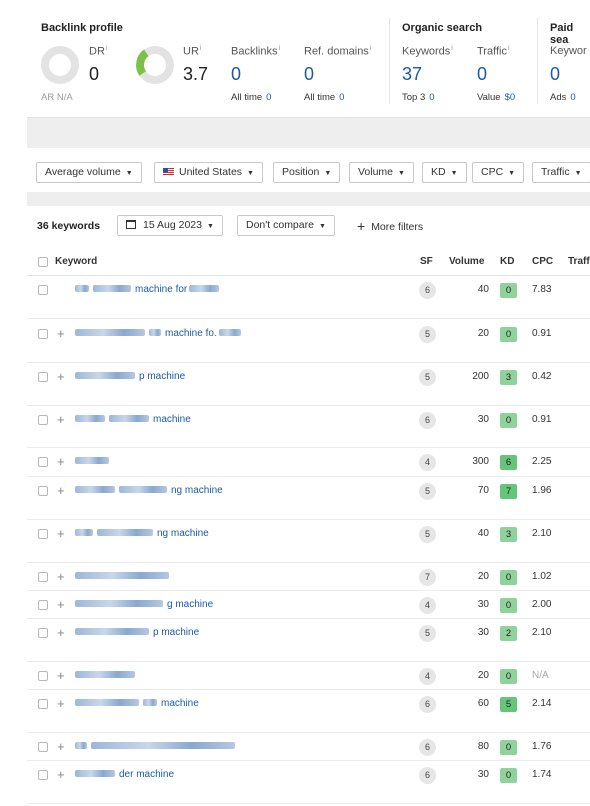 The width and height of the screenshot is (590, 806). What do you see at coordinates (444, 172) in the screenshot?
I see `kd-filter: KD ▼` at bounding box center [444, 172].